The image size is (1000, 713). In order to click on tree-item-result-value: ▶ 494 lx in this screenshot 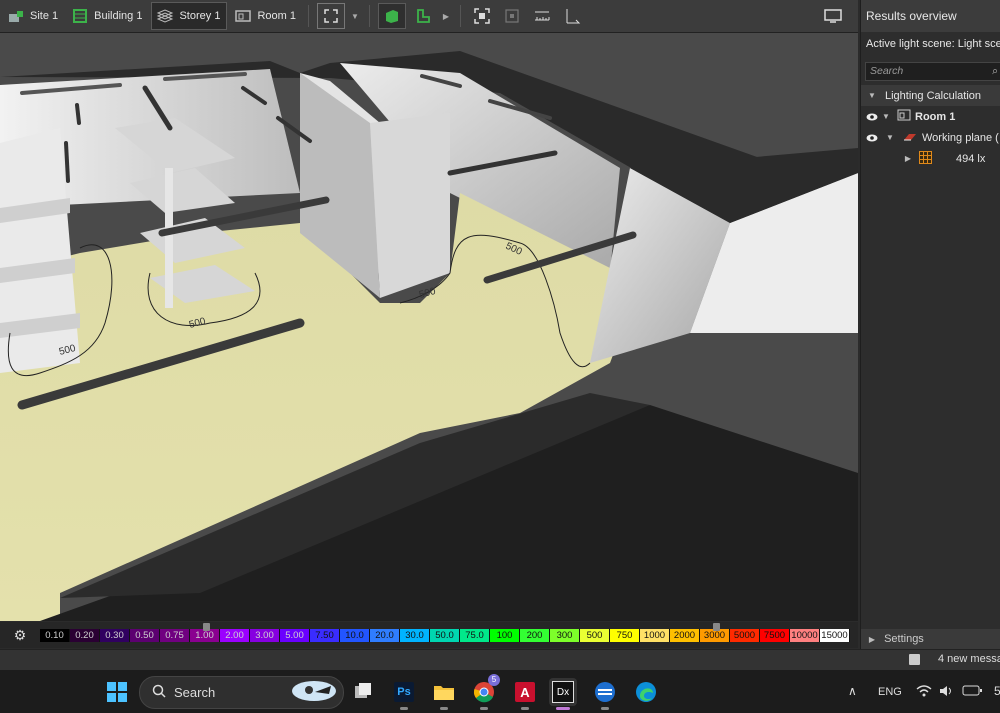, I will do `click(930, 158)`.